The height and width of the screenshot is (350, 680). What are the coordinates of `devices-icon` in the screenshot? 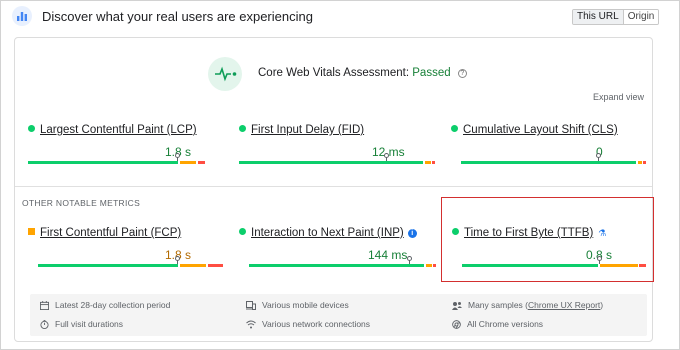 It's located at (251, 305).